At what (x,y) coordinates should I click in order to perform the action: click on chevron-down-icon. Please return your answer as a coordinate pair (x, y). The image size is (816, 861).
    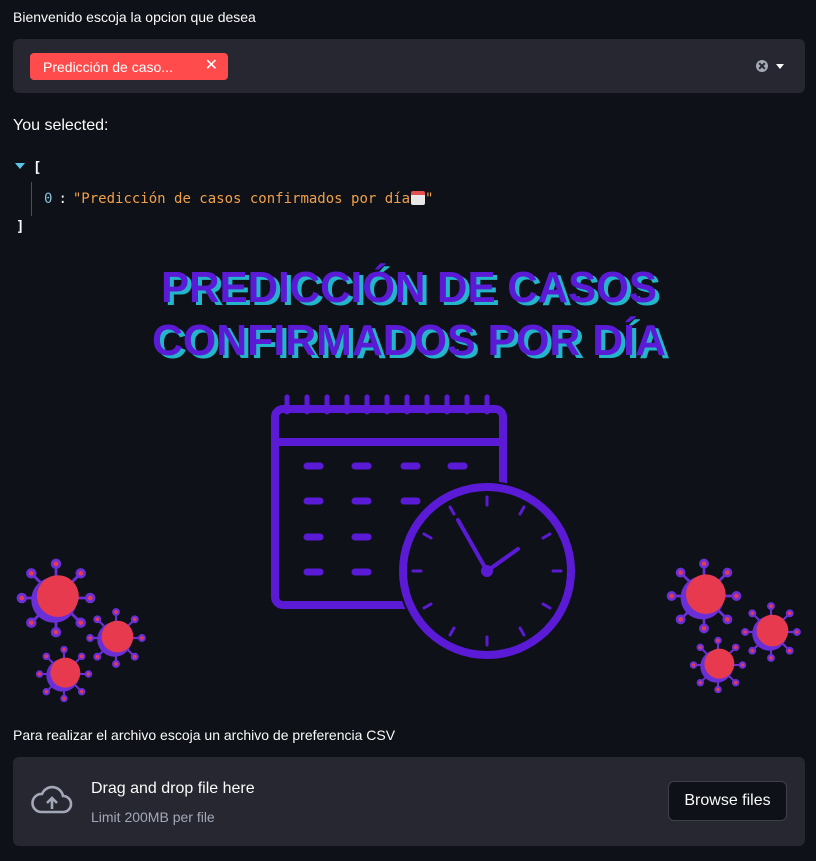
    Looking at the image, I should click on (780, 66).